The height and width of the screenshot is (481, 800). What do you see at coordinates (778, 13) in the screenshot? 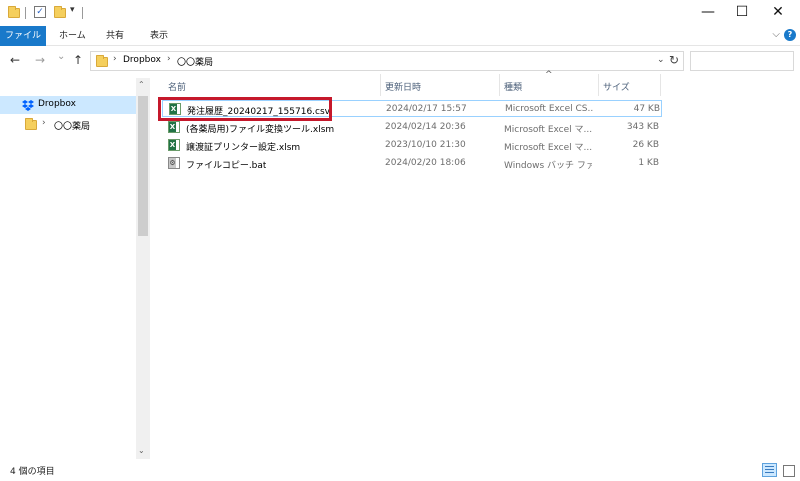
I see `close-button: ✕` at bounding box center [778, 13].